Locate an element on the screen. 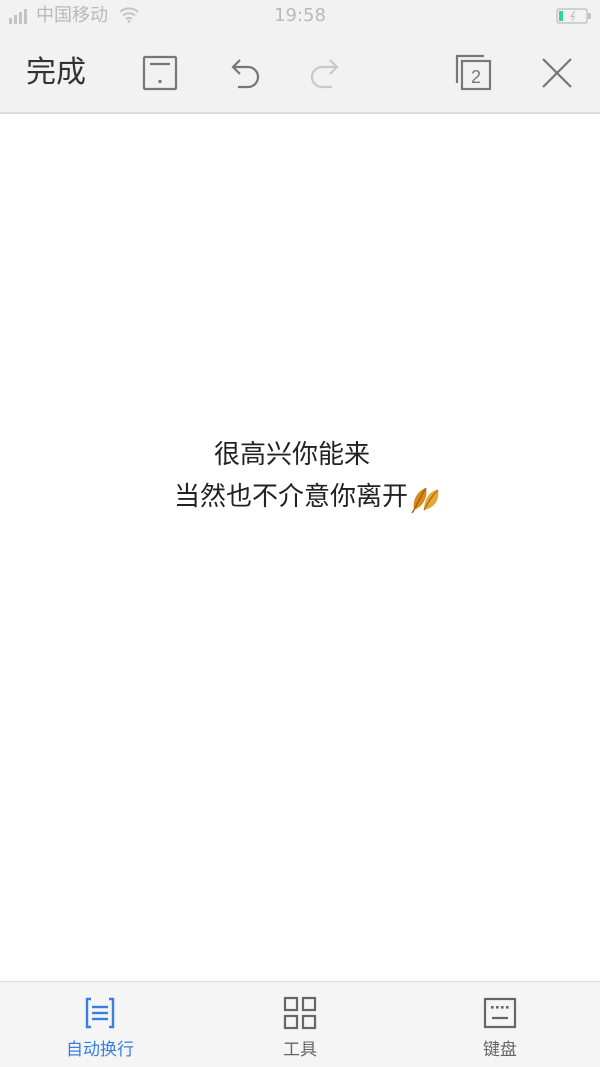 The width and height of the screenshot is (600, 1067). fallen-leaf-icon is located at coordinates (425, 500).